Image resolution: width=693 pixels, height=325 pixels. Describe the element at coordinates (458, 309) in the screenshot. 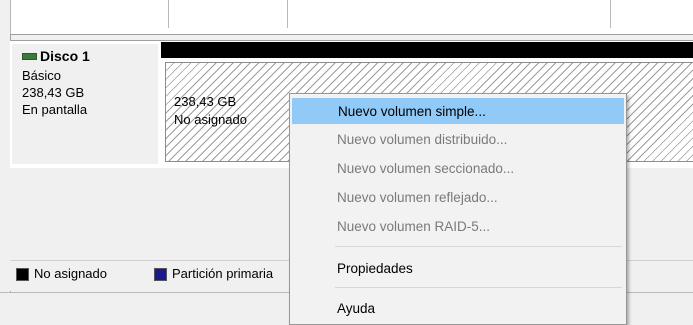

I see `menu-help: Ayuda` at that location.